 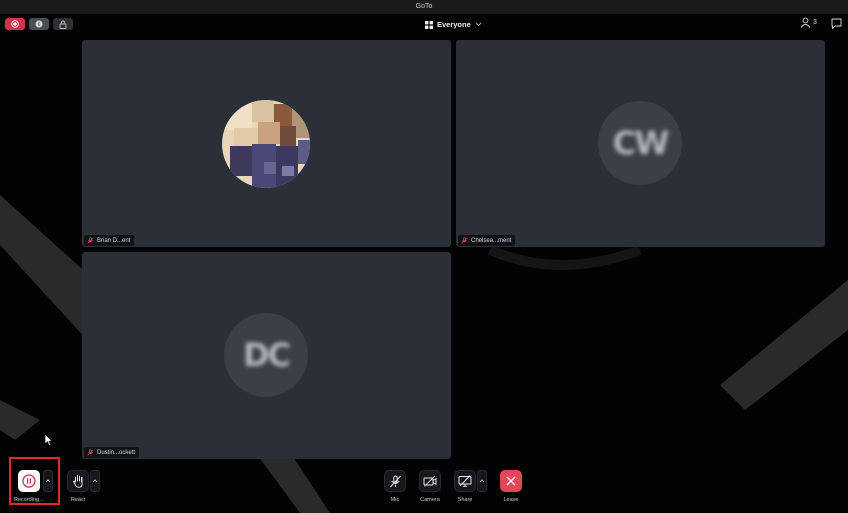 I want to click on react-options-button, so click(x=95, y=481).